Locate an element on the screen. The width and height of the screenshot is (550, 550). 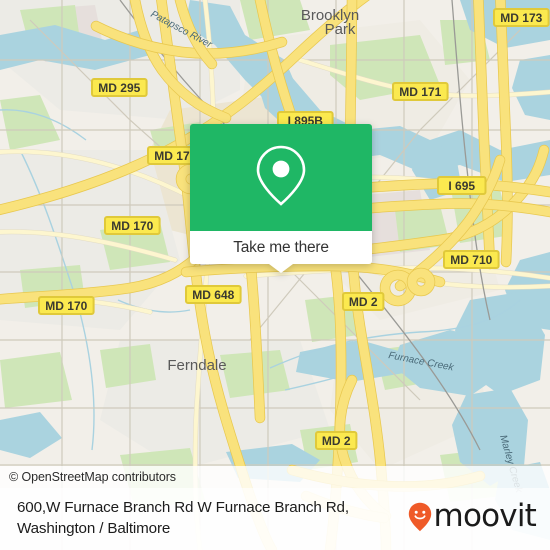
popup-pointer-tail is located at coordinates (281, 268).